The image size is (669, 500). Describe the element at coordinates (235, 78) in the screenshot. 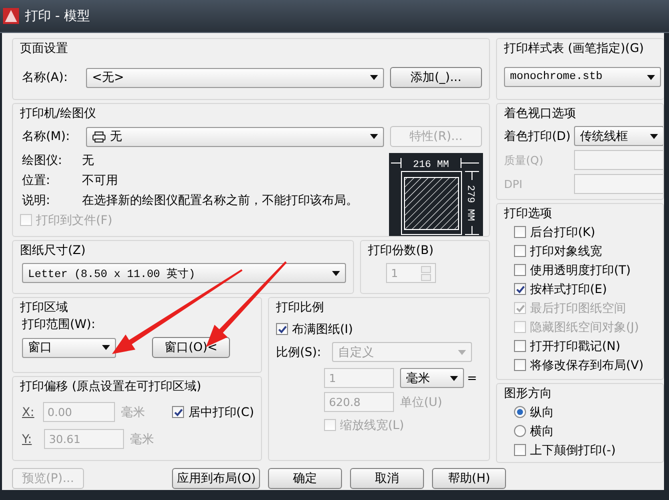

I see `page-setup-dropdown: <无>` at that location.